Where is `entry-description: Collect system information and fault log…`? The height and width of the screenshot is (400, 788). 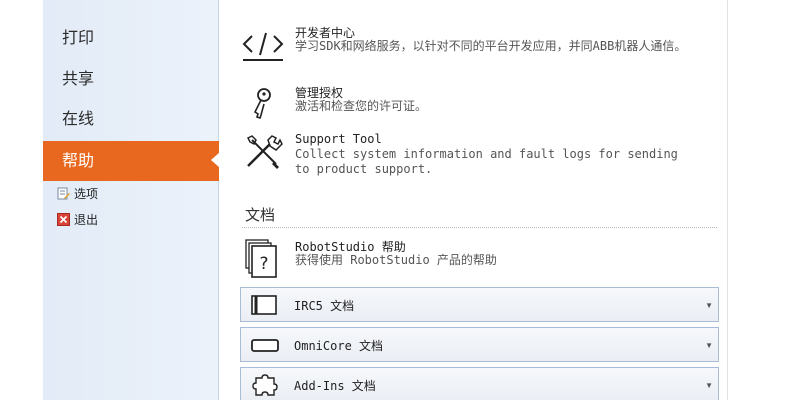 entry-description: Collect system information and fault log… is located at coordinates (486, 161).